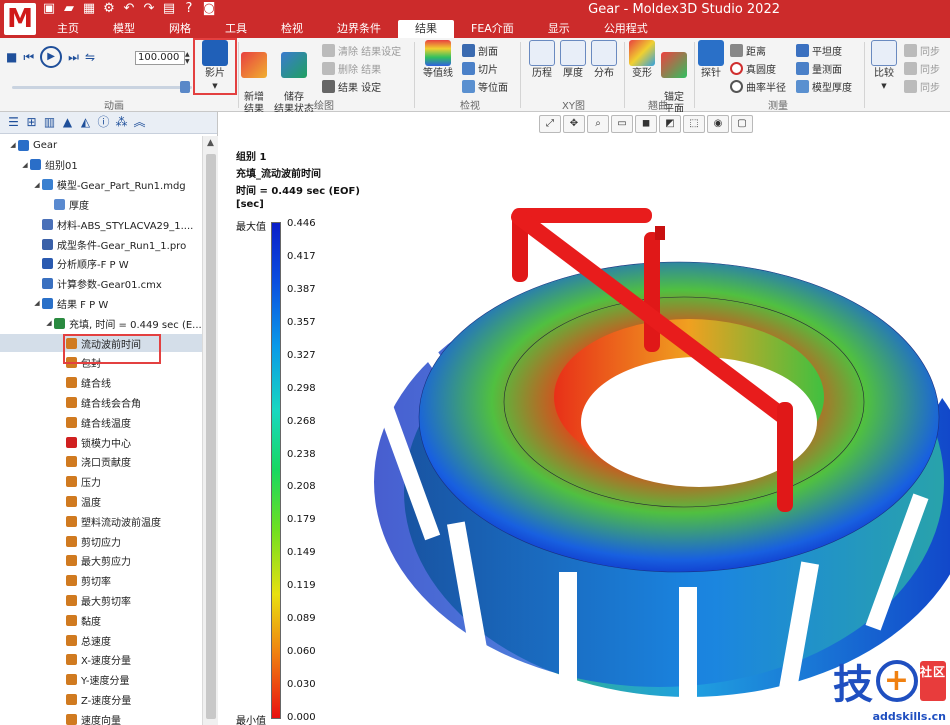 This screenshot has width=950, height=725. Describe the element at coordinates (13, 122) in the screenshot. I see `list-view-icon: ☰` at that location.